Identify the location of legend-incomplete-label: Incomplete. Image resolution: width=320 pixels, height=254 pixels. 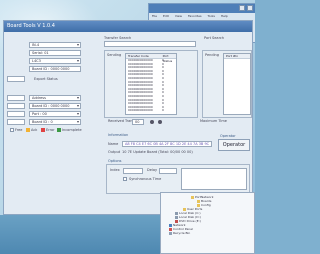
(72, 130).